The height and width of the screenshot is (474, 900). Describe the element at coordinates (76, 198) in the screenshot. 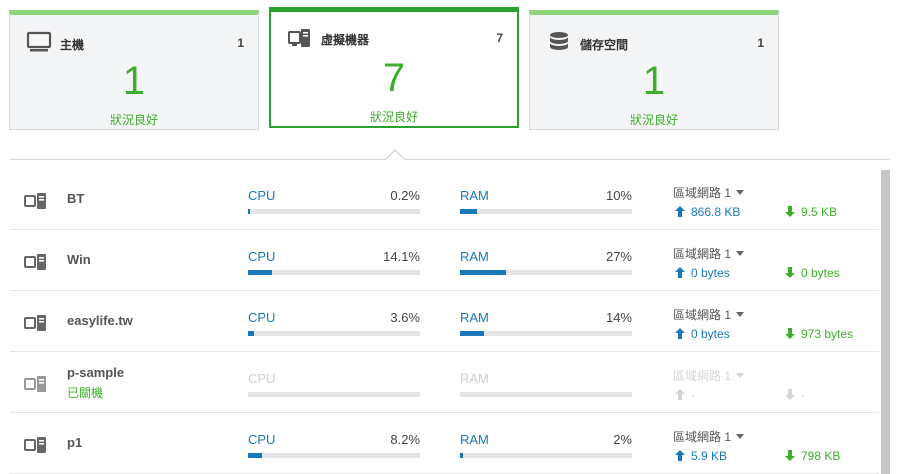

I see `vm-name: BT` at that location.